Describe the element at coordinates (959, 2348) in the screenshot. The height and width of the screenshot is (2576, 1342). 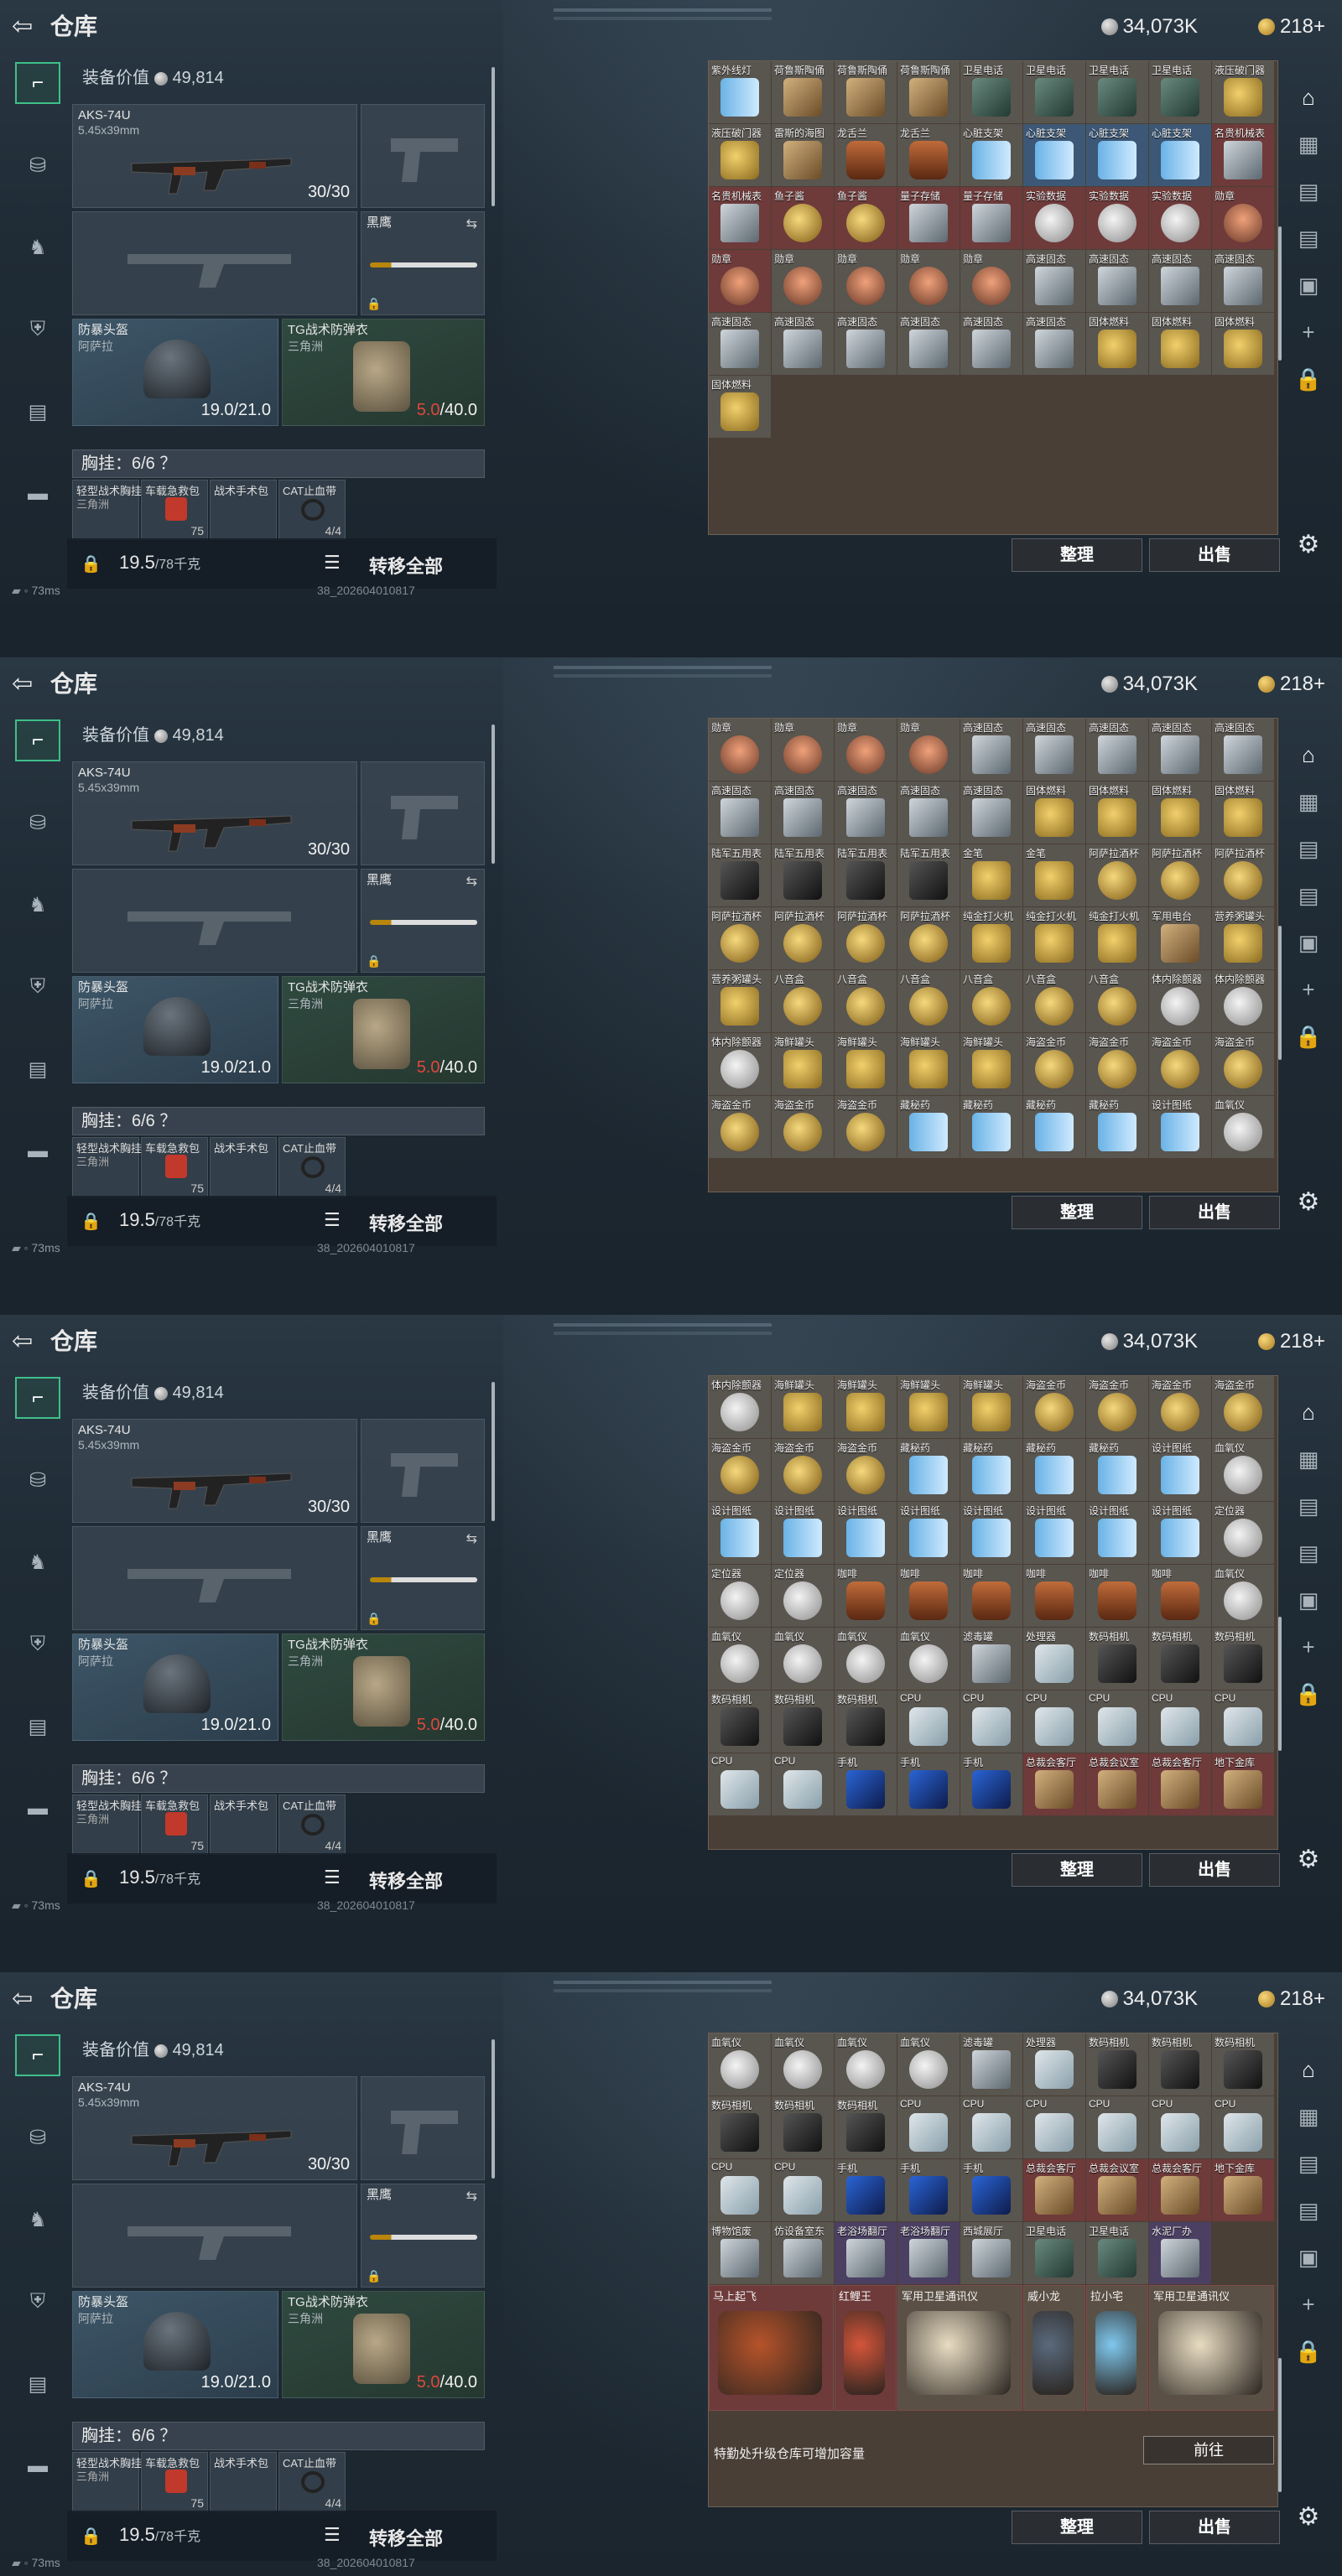
I see `large-item-cell: 军用卫星通讯仪` at that location.